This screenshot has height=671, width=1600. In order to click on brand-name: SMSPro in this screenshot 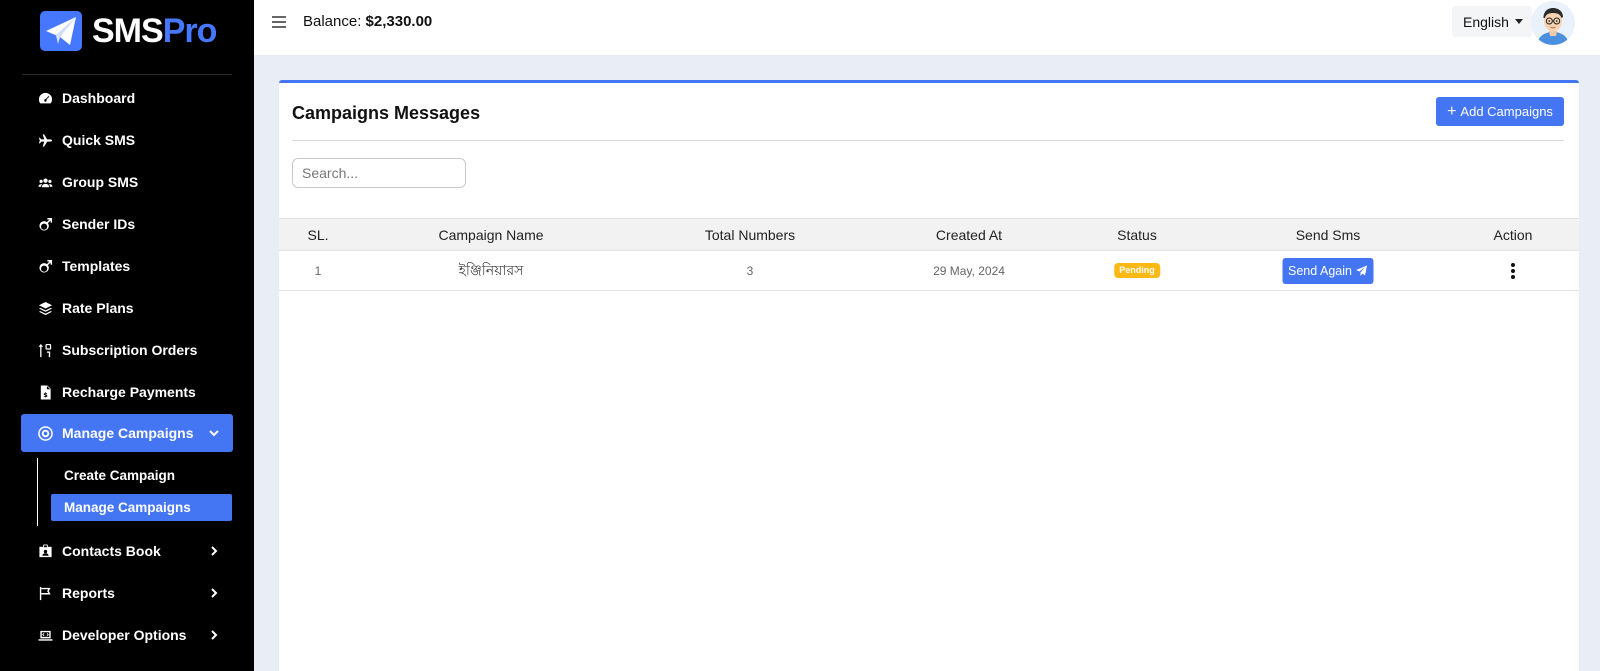, I will do `click(155, 31)`.